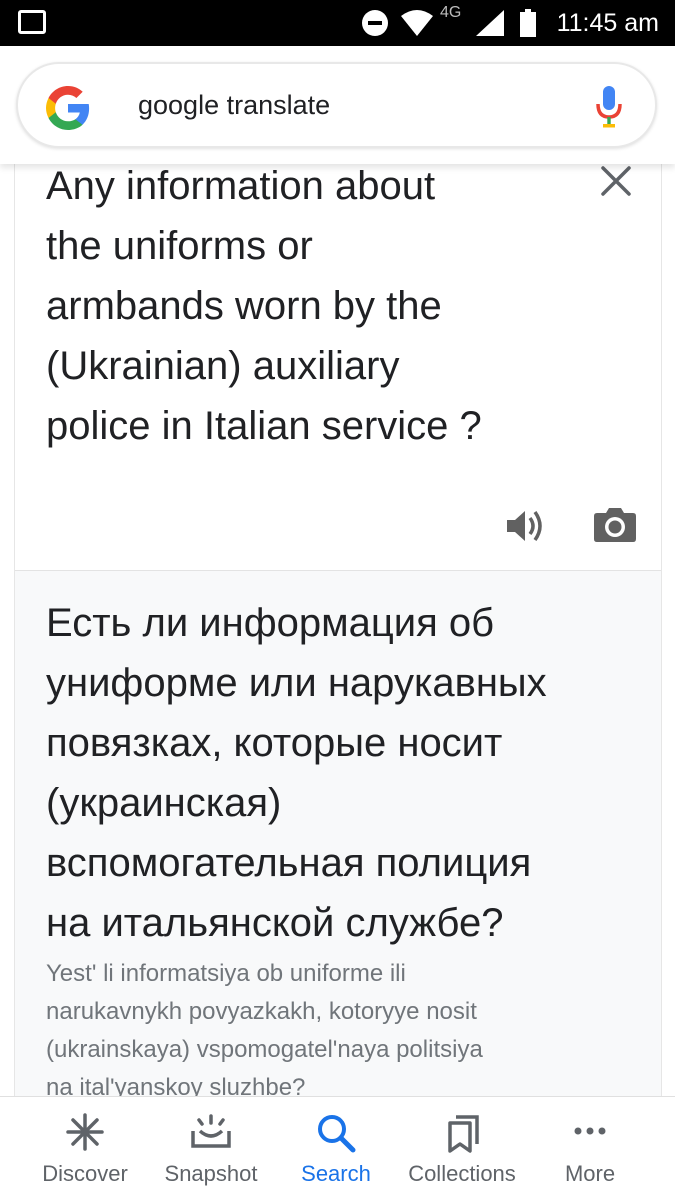 The width and height of the screenshot is (675, 1201). Describe the element at coordinates (490, 23) in the screenshot. I see `signal-icon` at that location.